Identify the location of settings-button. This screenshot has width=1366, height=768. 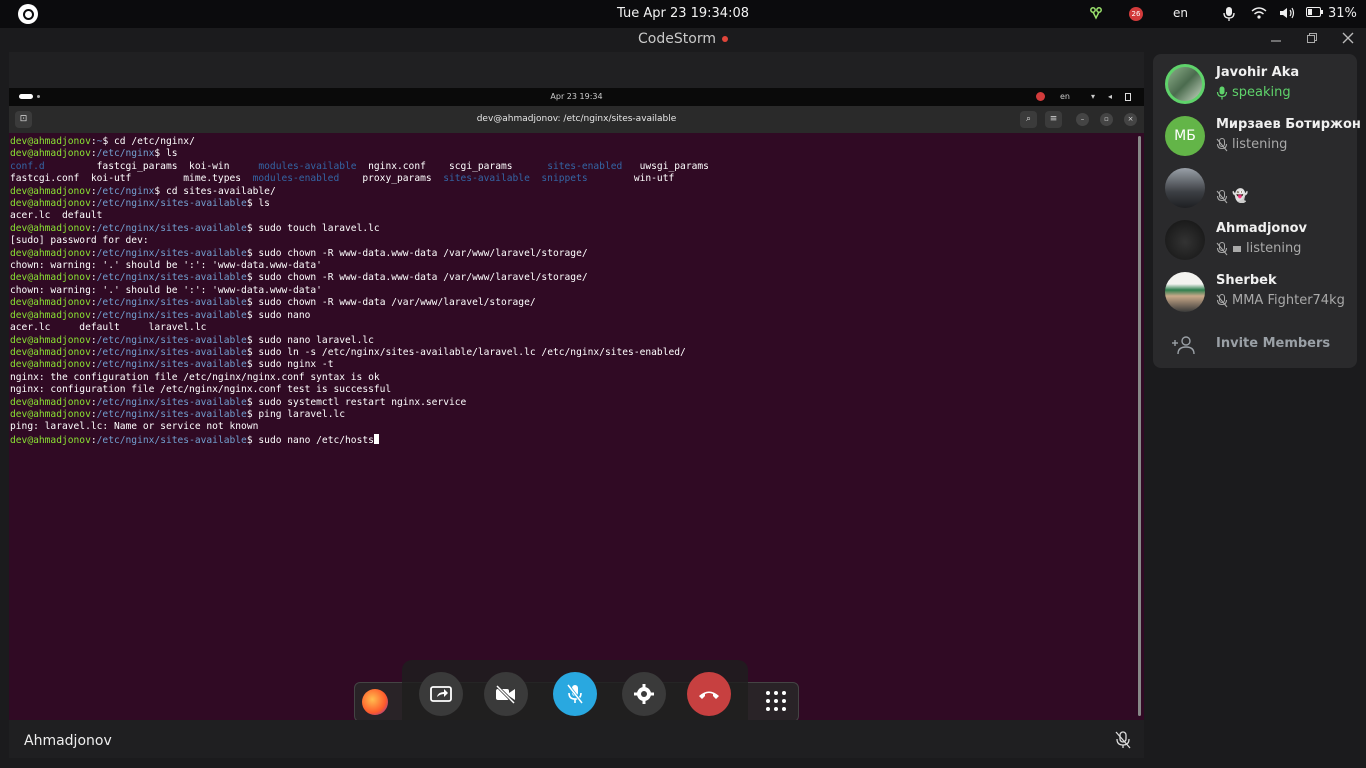
(644, 694).